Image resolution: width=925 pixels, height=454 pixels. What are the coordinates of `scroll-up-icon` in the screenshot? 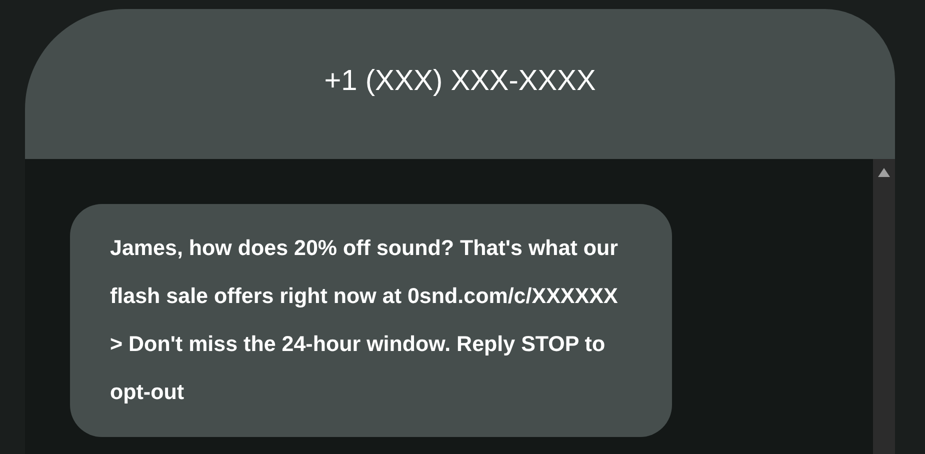 It's located at (884, 172).